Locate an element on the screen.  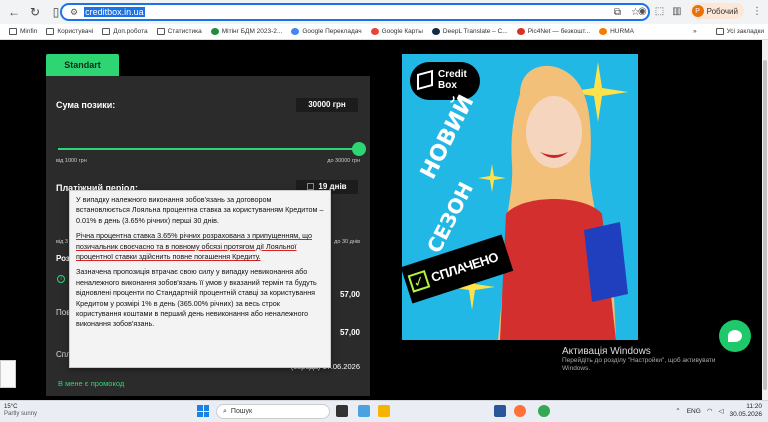
profile-button: Р Робочий is located at coordinates (716, 11).